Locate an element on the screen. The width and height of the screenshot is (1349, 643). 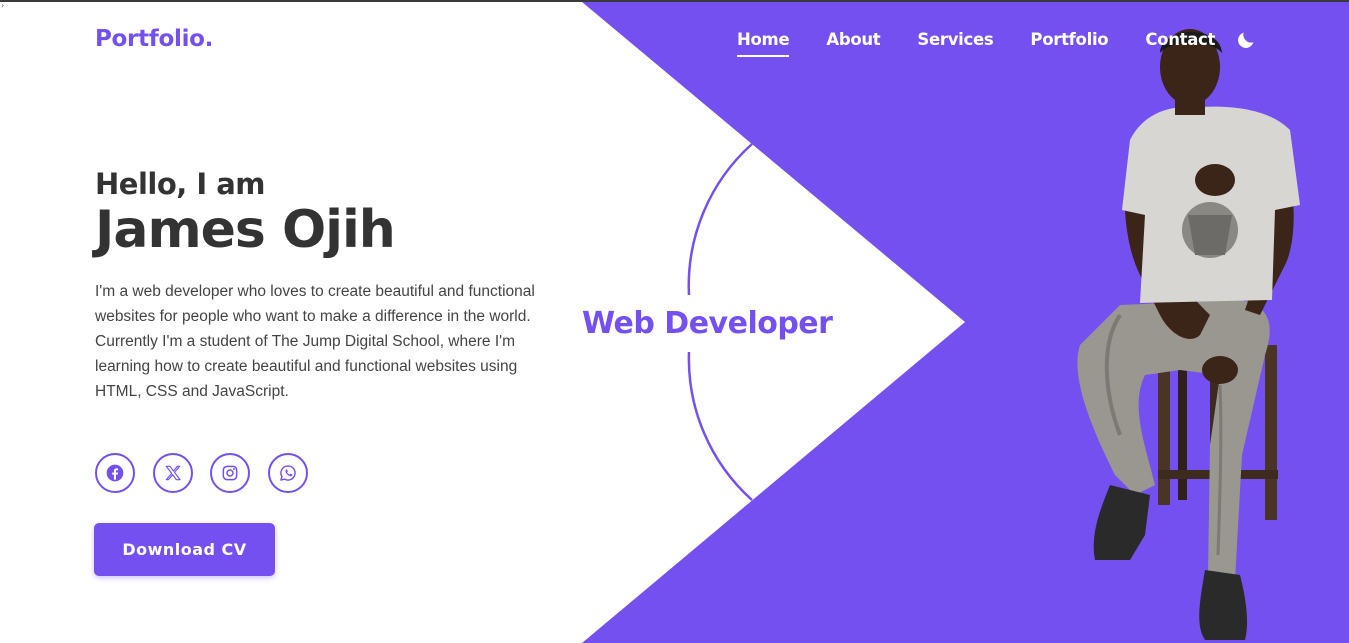
whatsapp-icon is located at coordinates (287, 473).